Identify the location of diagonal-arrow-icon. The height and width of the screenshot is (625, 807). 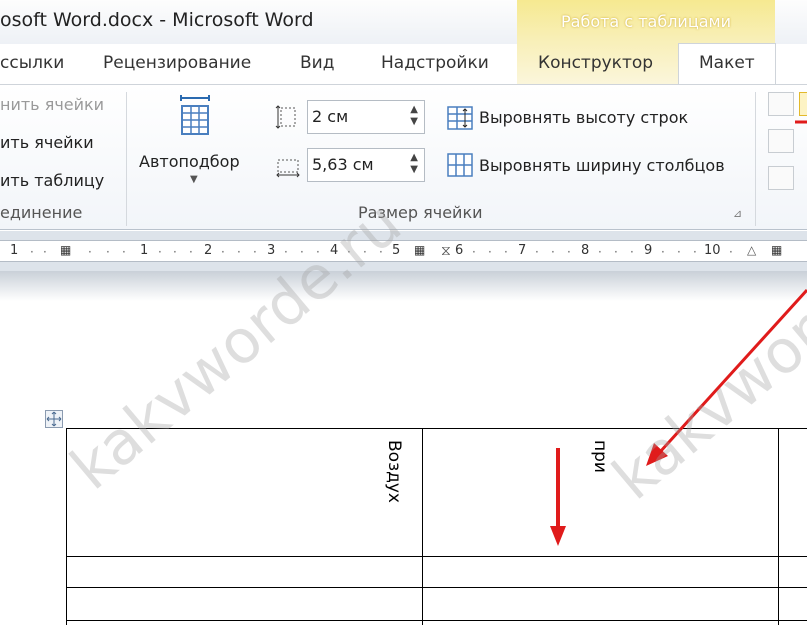
(732, 371).